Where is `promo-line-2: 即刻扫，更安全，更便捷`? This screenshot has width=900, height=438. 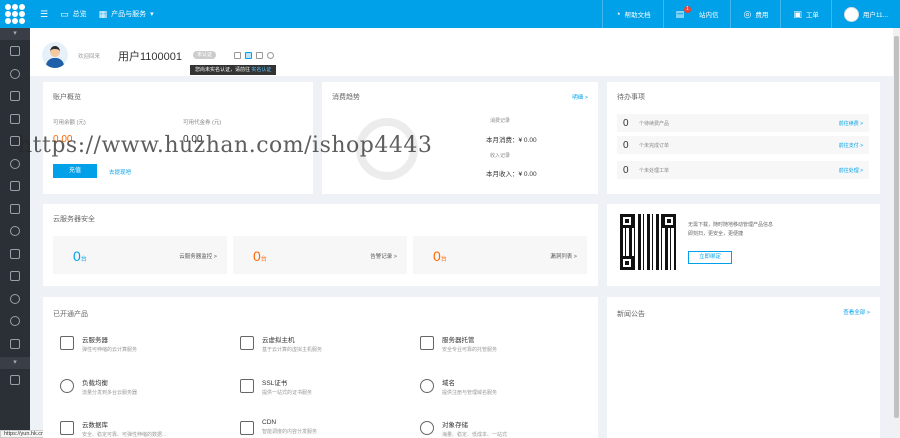 promo-line-2: 即刻扫，更安全，更便捷 is located at coordinates (716, 234).